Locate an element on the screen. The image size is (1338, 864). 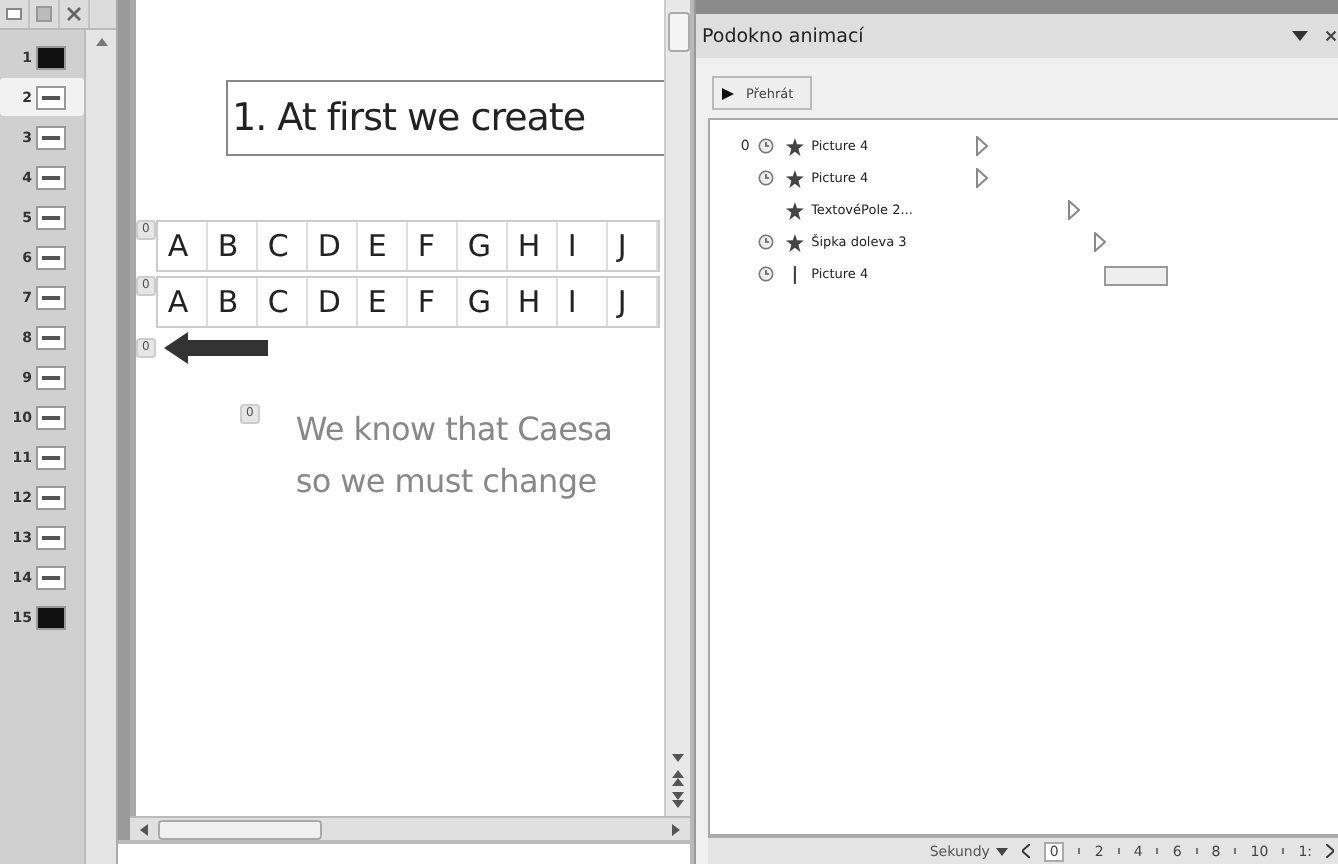
horizontal-scrollbar is located at coordinates (410, 828).